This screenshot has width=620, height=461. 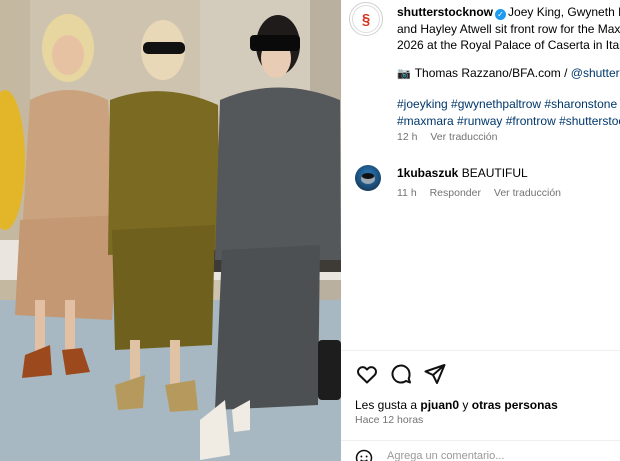 I want to click on comment-reply-button: Responder, so click(x=455, y=193).